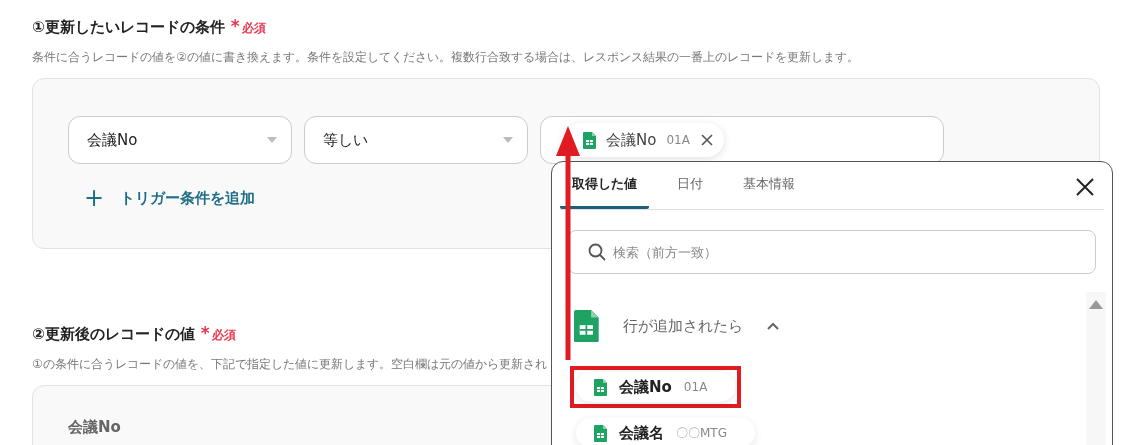  Describe the element at coordinates (690, 185) in the screenshot. I see `popup-tab: 日付` at that location.